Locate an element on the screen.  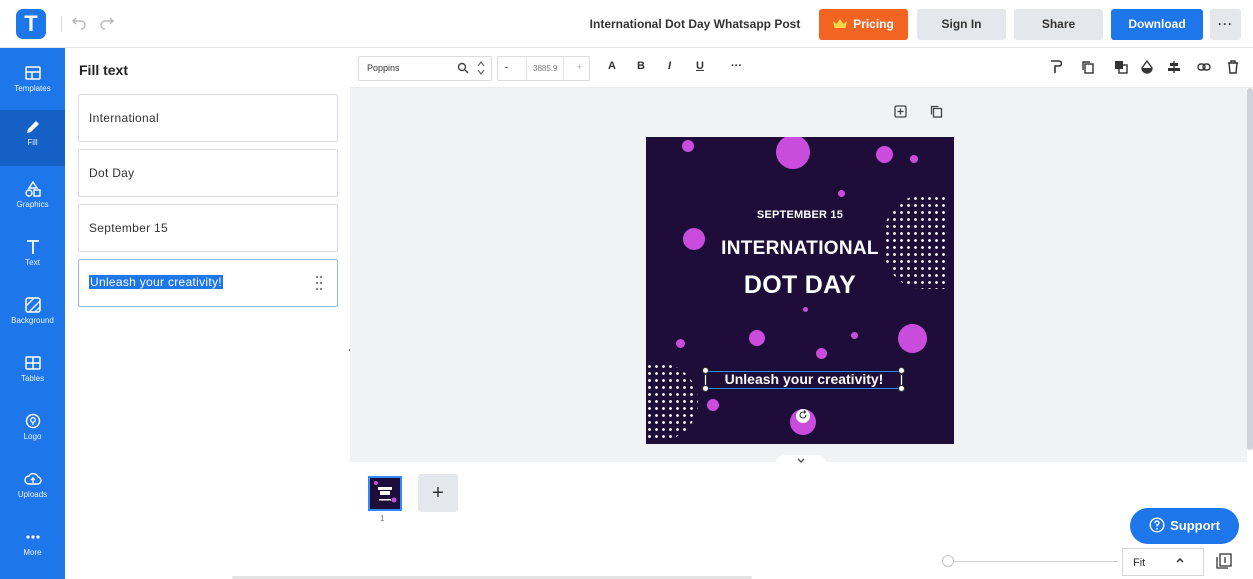
sidebar-item-label: Graphics is located at coordinates (32, 204).